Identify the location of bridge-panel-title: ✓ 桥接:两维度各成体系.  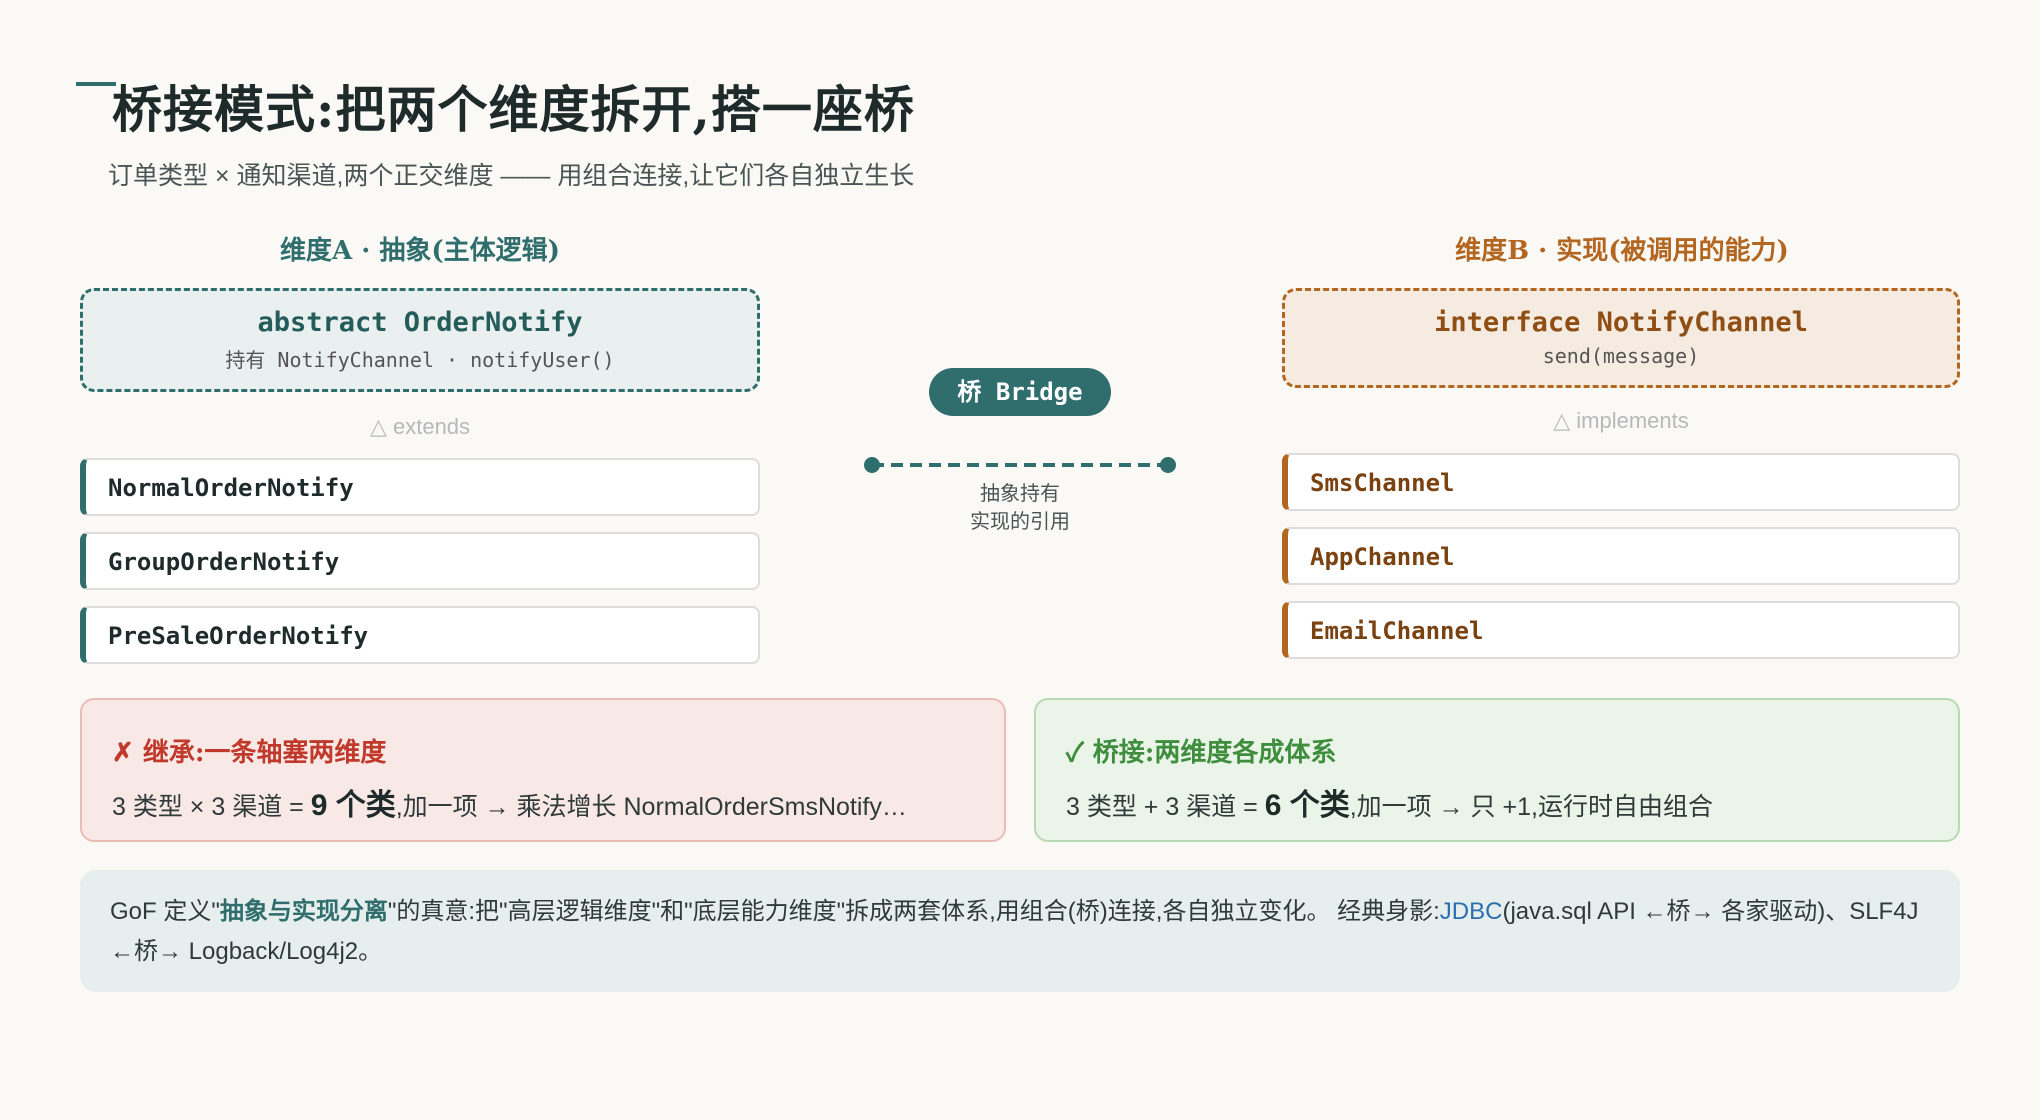
(1201, 753).